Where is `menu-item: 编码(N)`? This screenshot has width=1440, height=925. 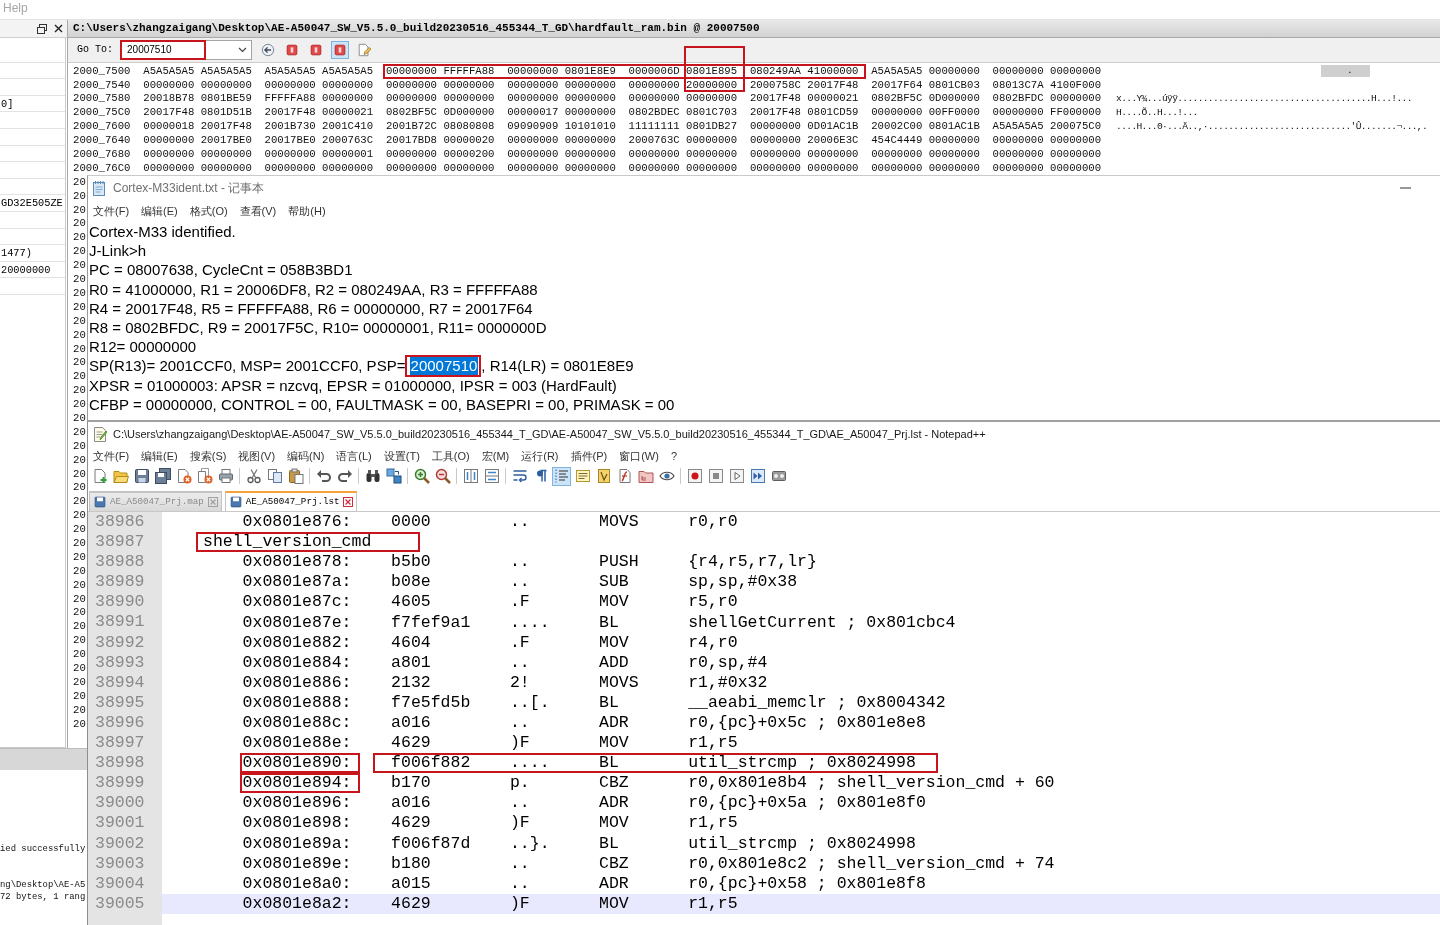
menu-item: 编码(N) is located at coordinates (306, 456).